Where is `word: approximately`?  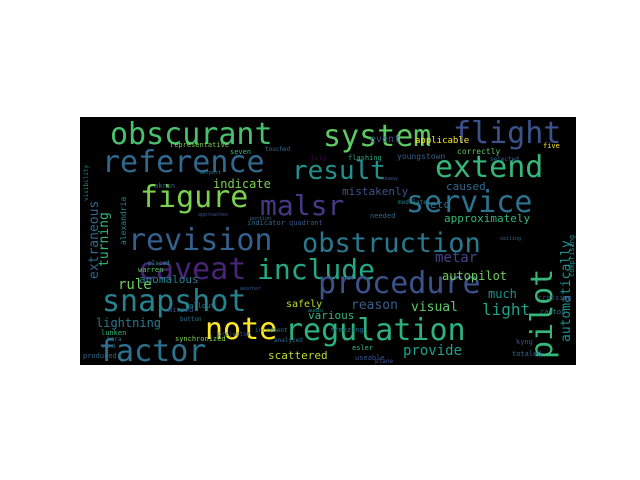
word: approximately is located at coordinates (487, 218).